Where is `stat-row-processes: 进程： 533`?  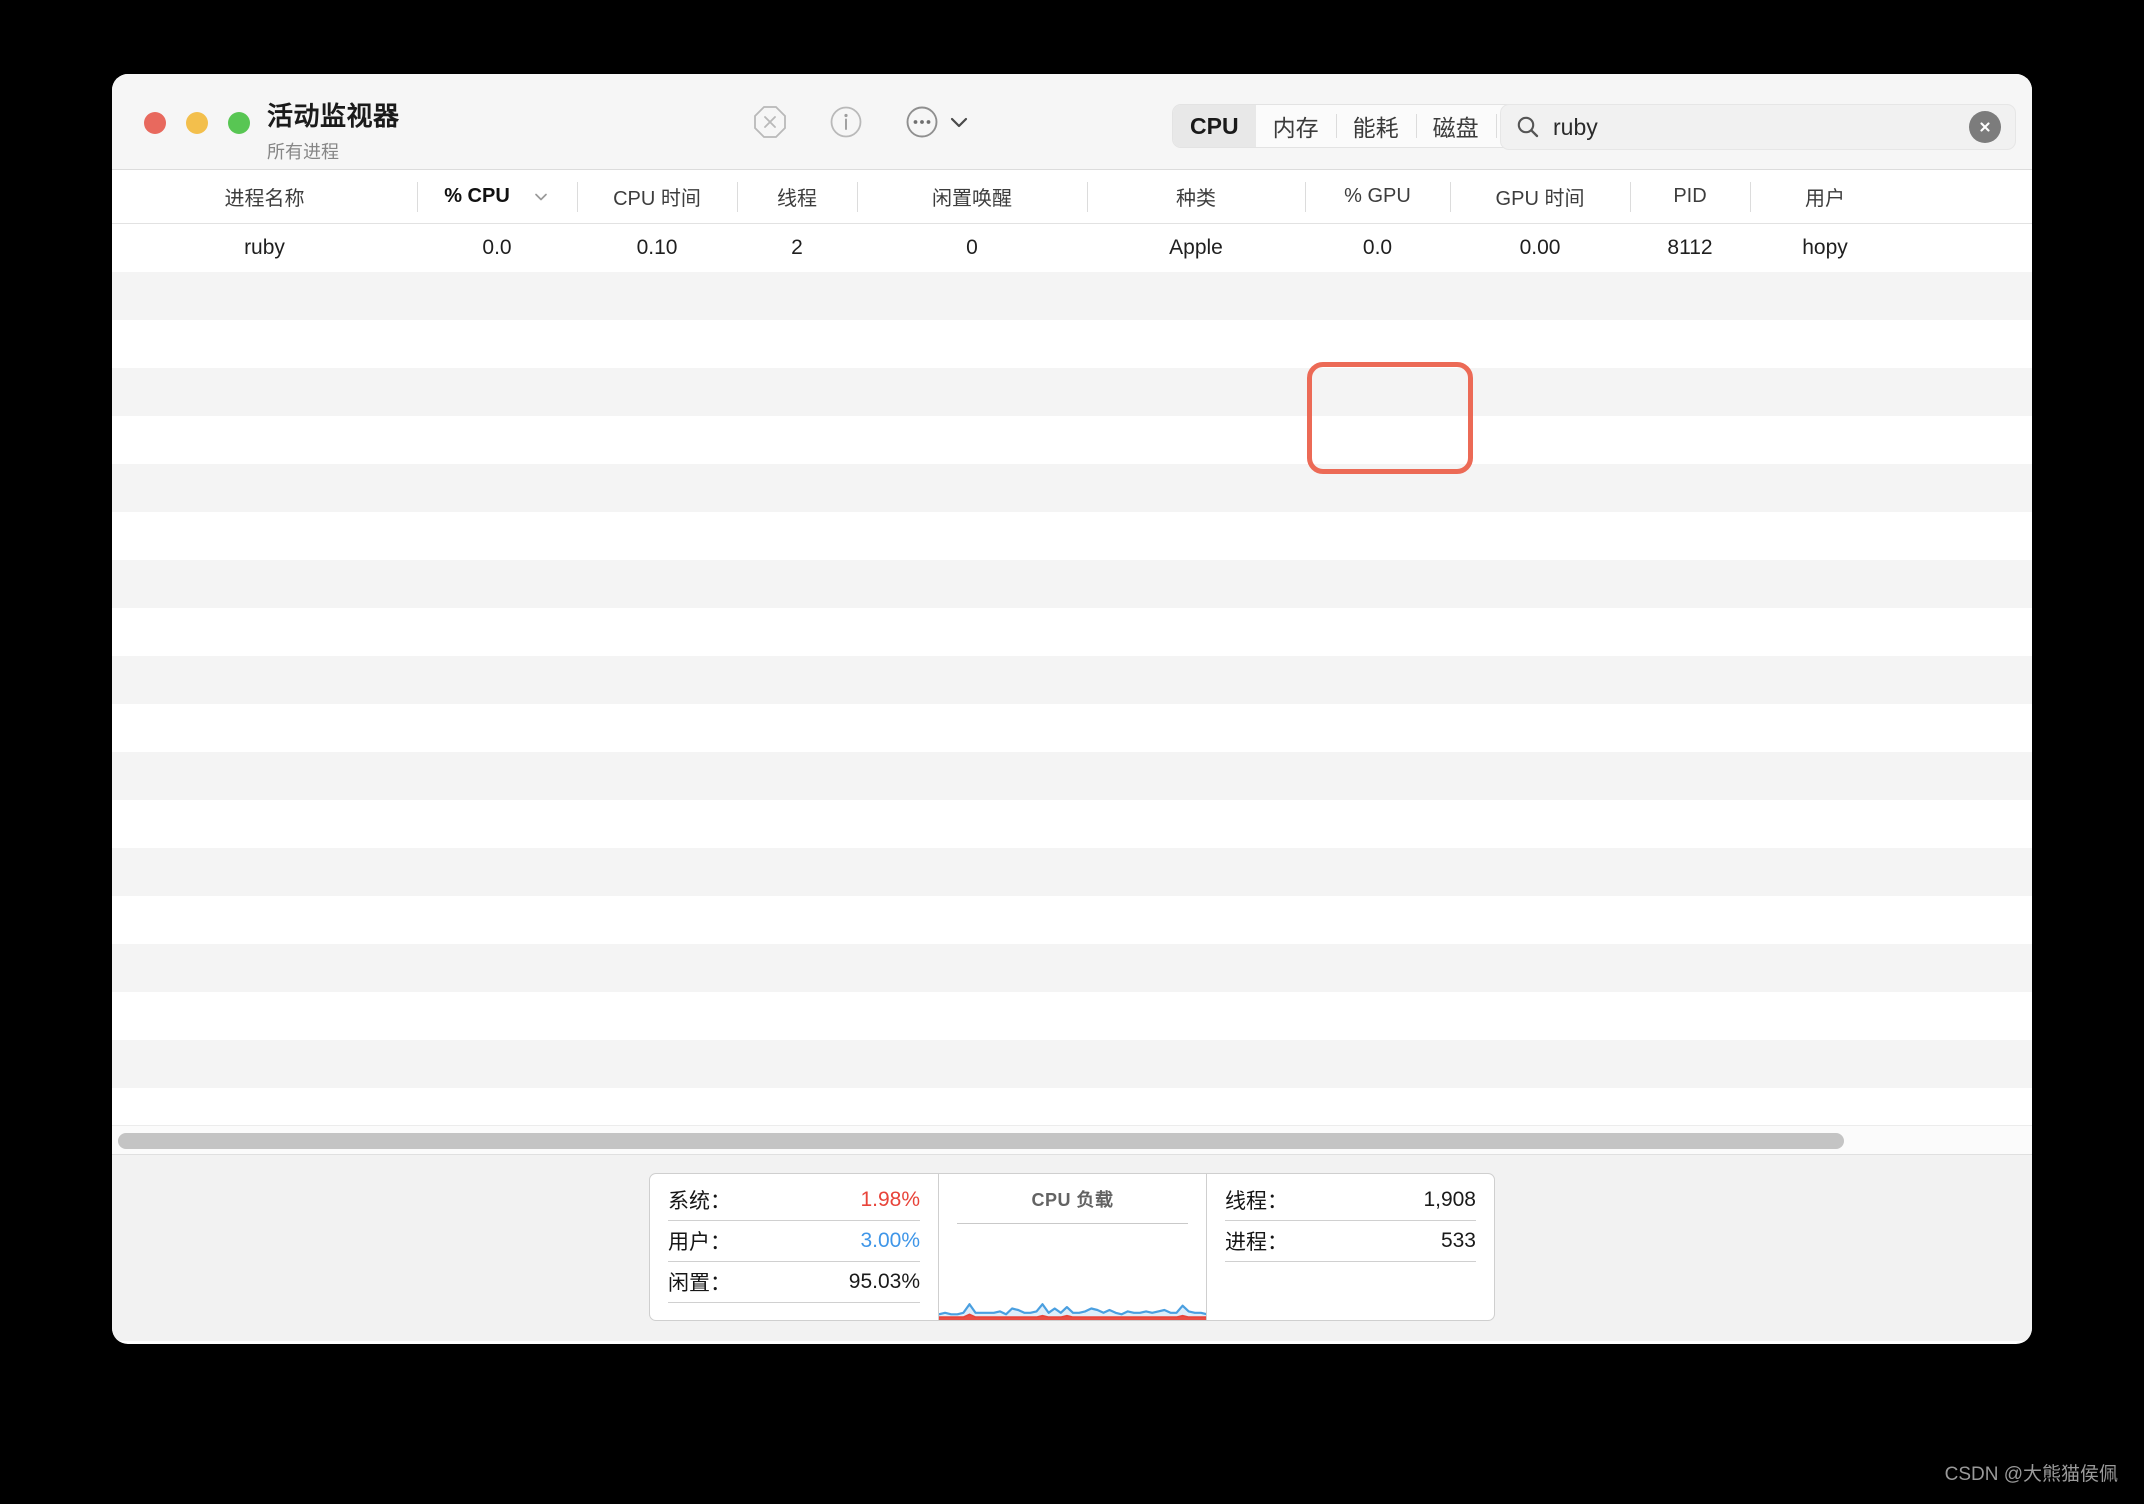
stat-row-processes: 进程： 533 is located at coordinates (1350, 1241).